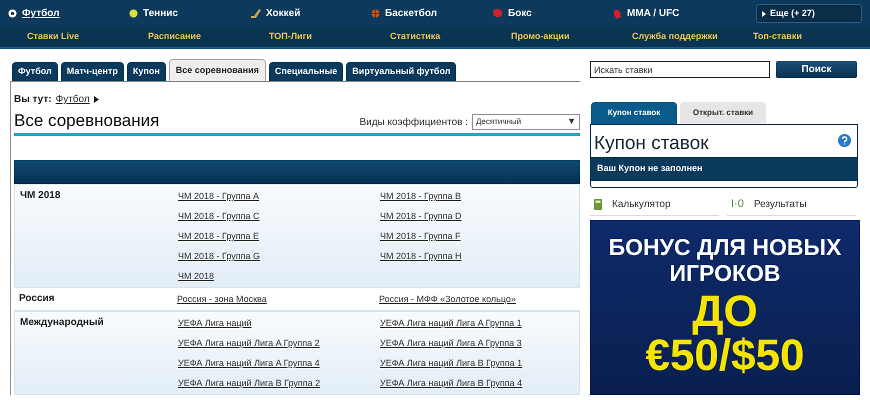  I want to click on help-icon, so click(844, 140).